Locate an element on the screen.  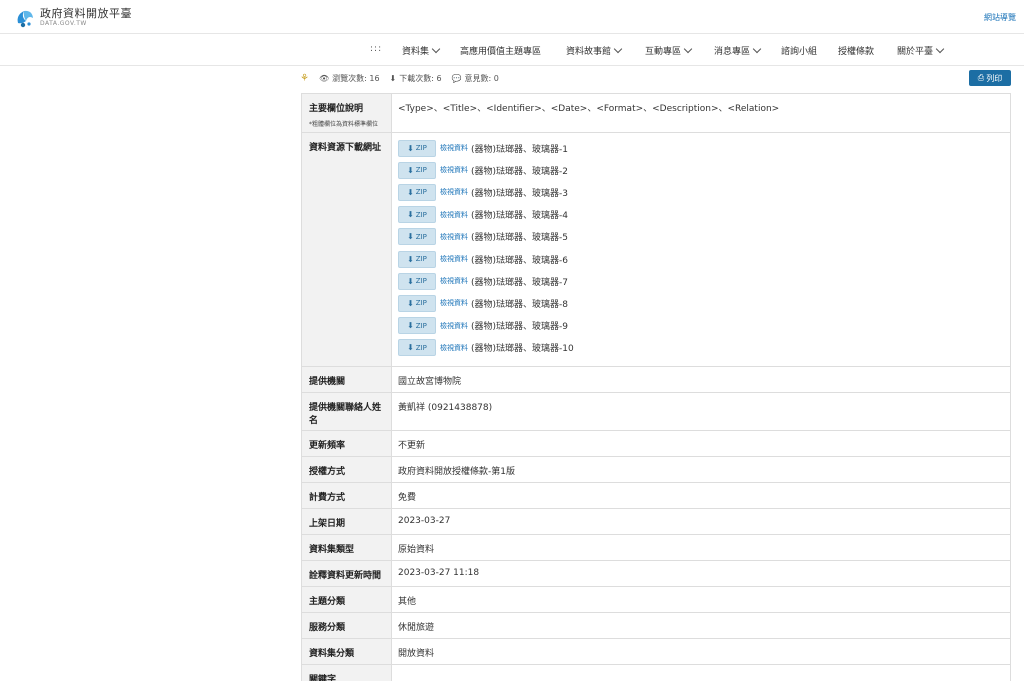
file-name: (器物)琺瑯器、玻璃器-8 is located at coordinates (519, 304).